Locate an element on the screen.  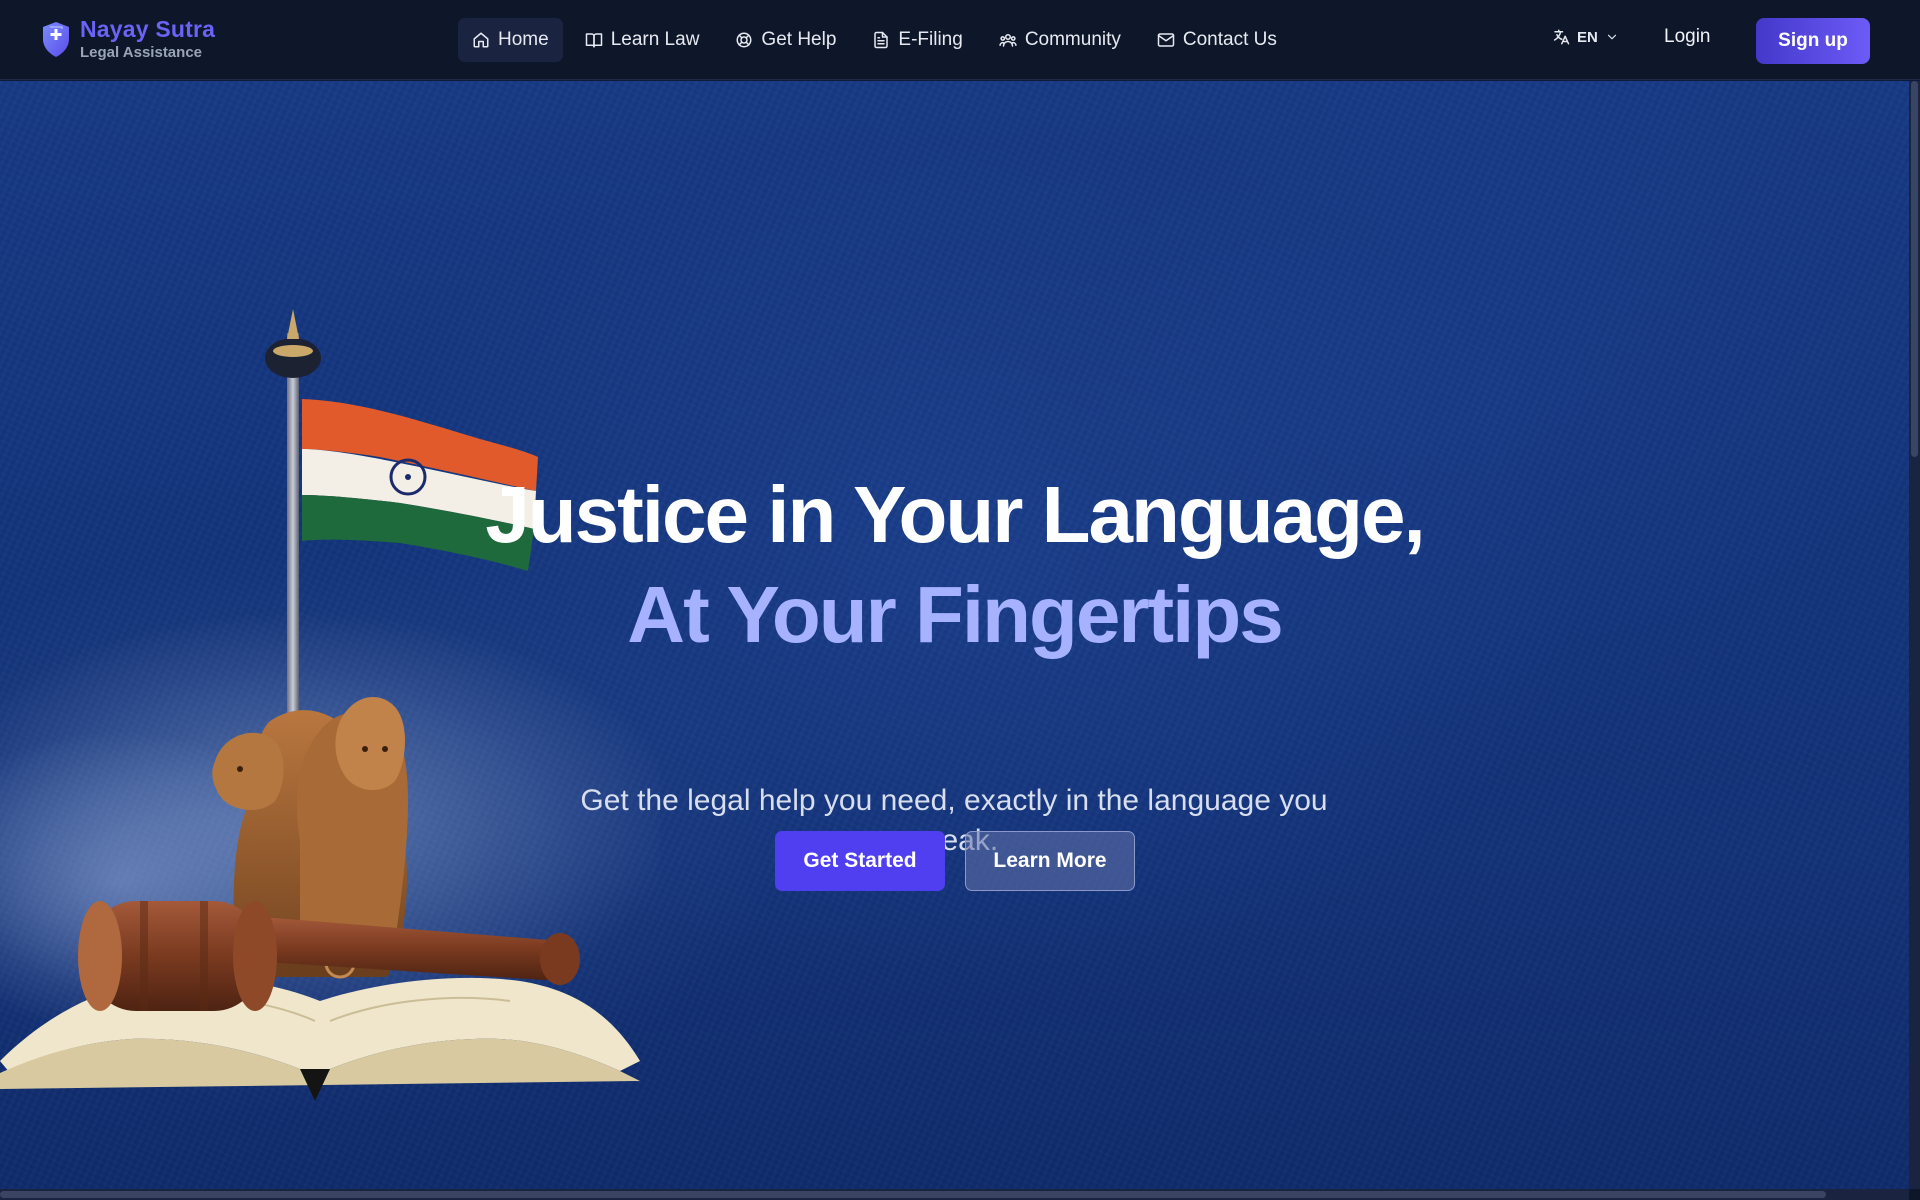
shield-plus-icon is located at coordinates (56, 39).